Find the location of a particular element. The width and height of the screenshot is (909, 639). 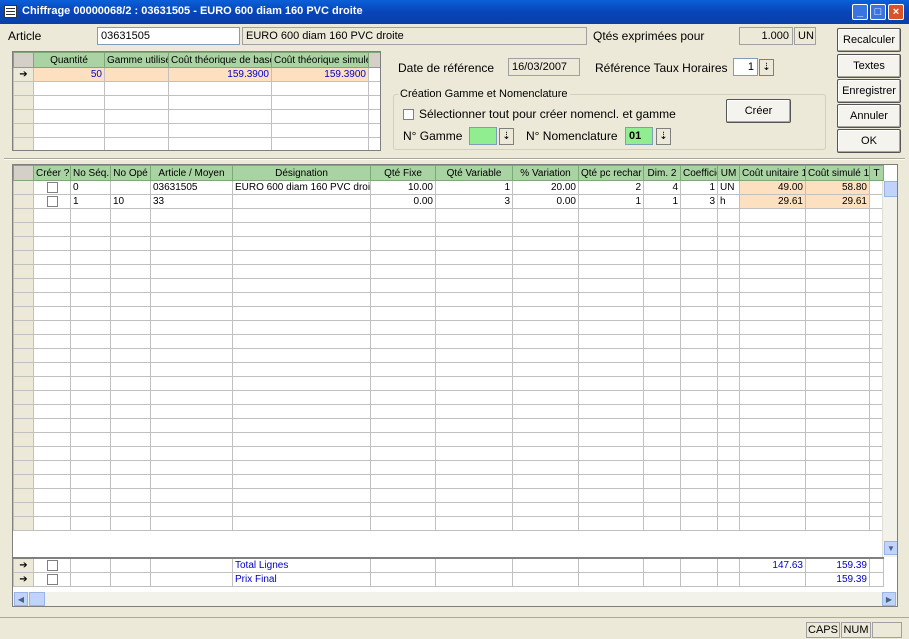

create-button: Créer is located at coordinates (758, 111).